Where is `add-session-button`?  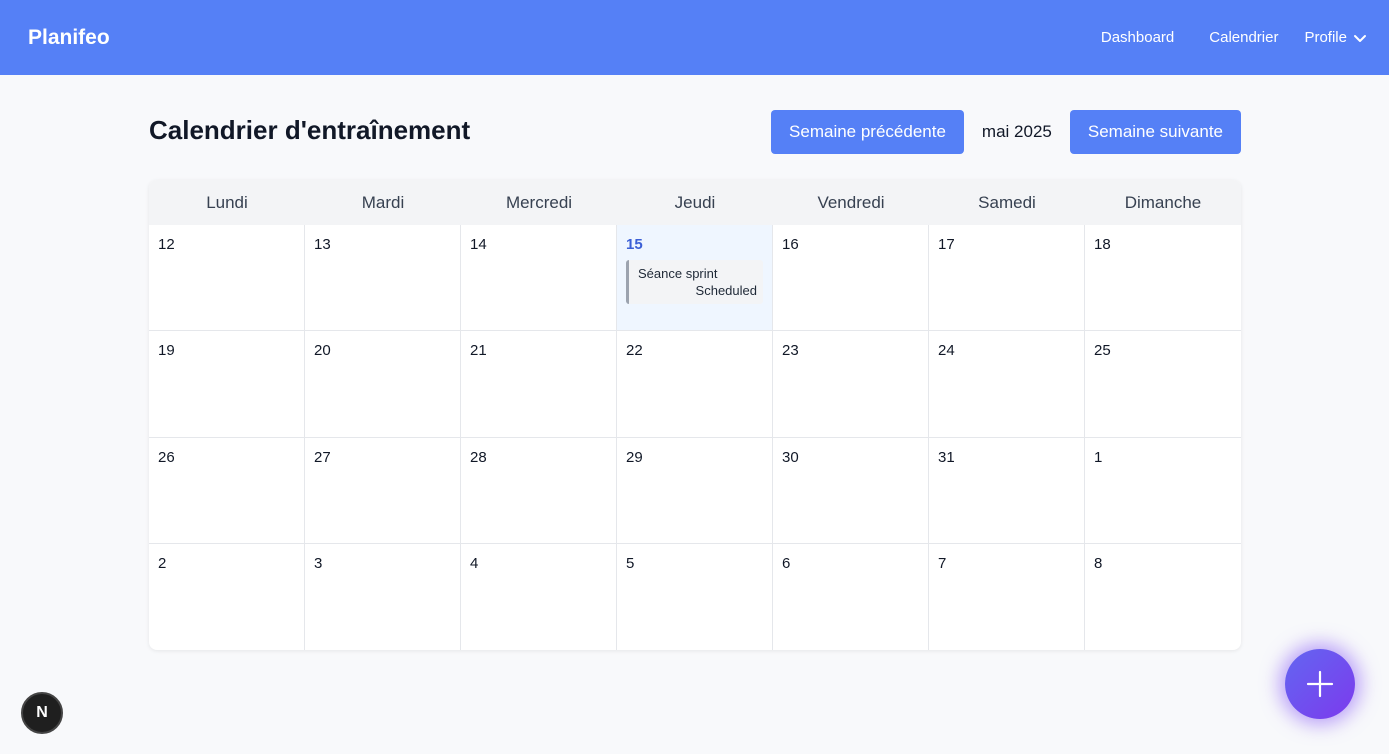
add-session-button is located at coordinates (1320, 684).